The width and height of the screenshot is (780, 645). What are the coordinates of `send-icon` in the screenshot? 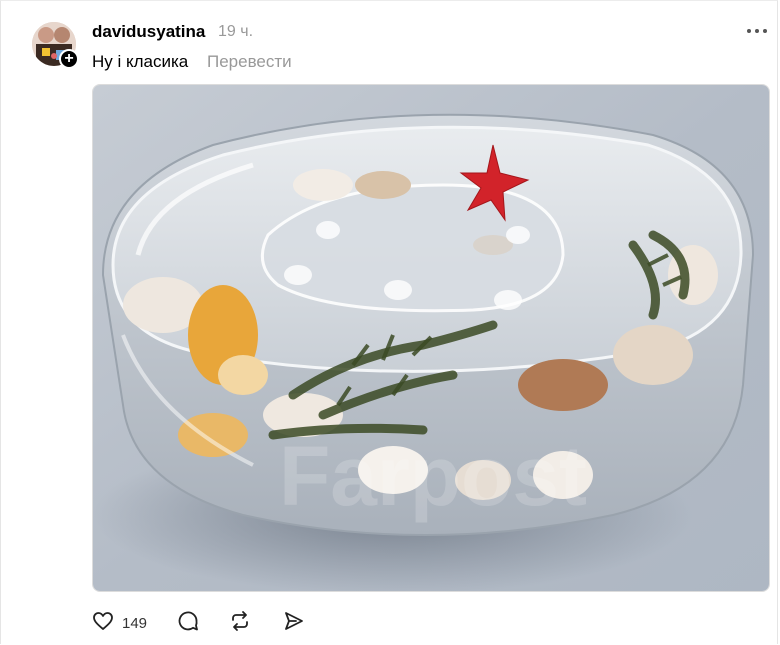 It's located at (294, 623).